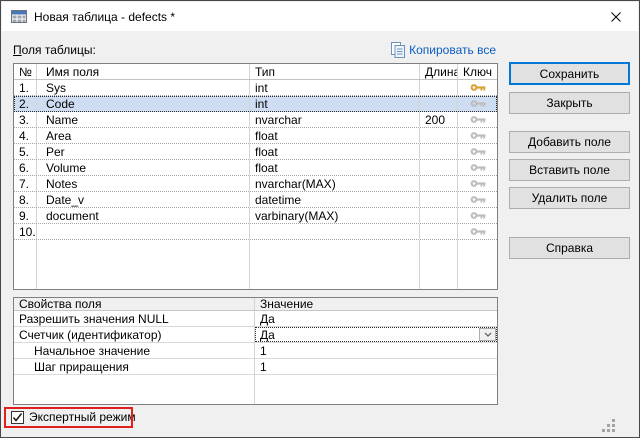  I want to click on expert-mode-checkbox, so click(17, 417).